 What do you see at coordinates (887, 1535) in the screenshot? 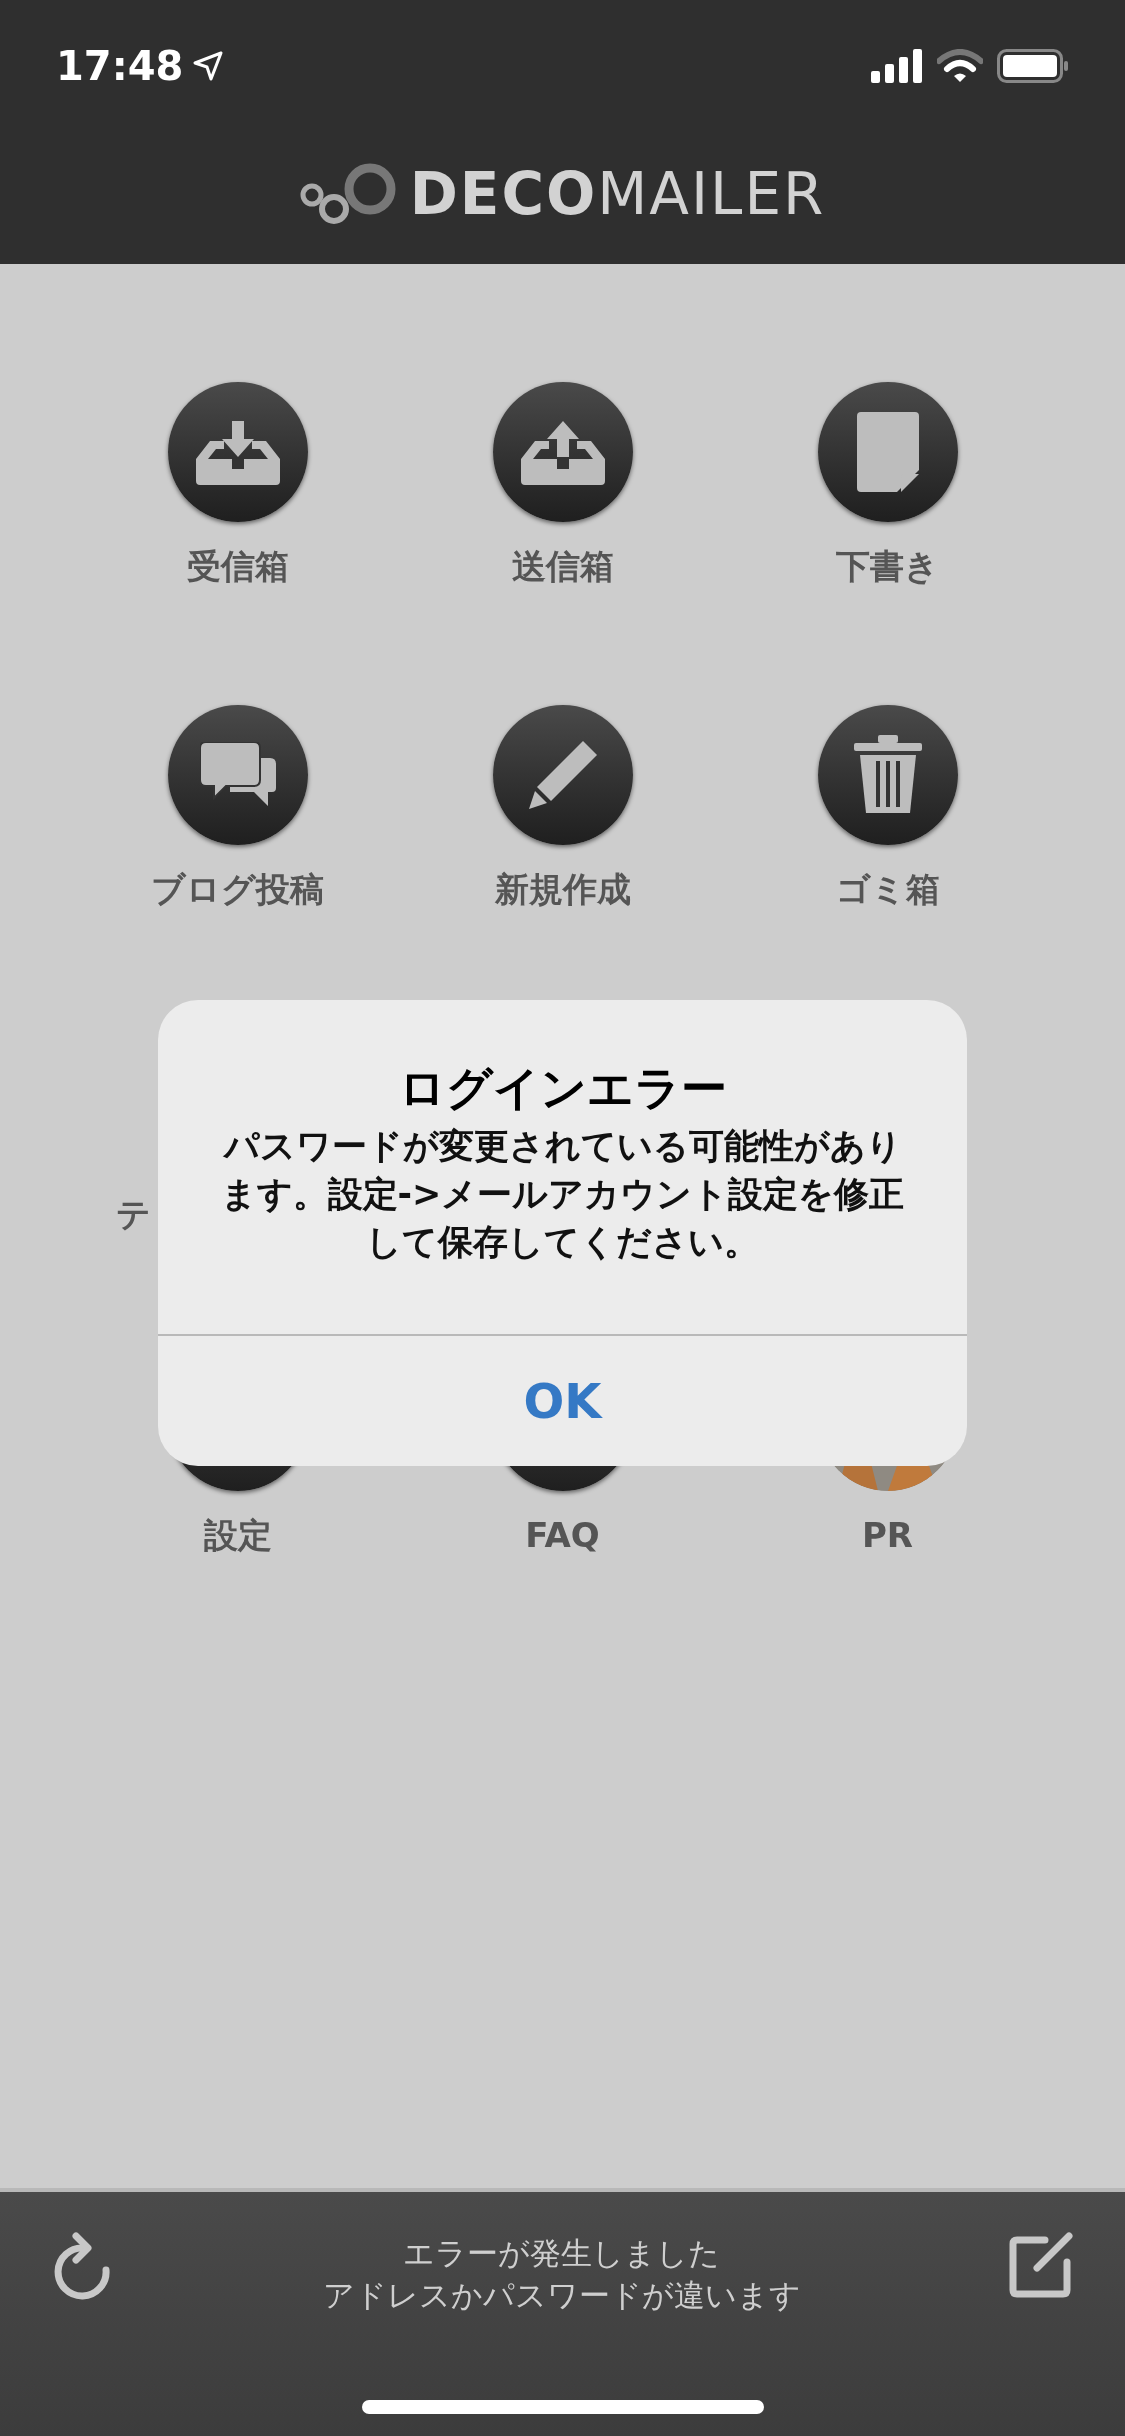
I see `menu-label: PR` at bounding box center [887, 1535].